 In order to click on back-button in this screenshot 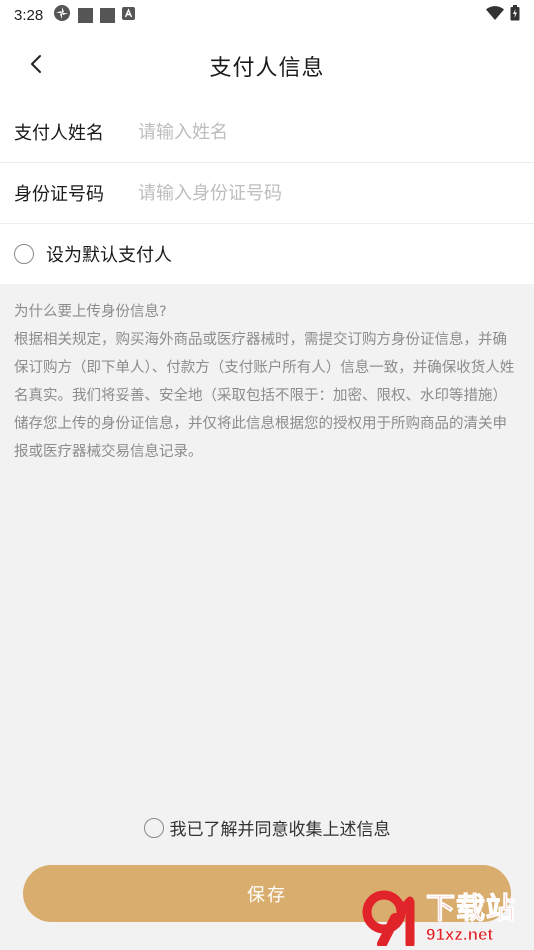, I will do `click(36, 66)`.